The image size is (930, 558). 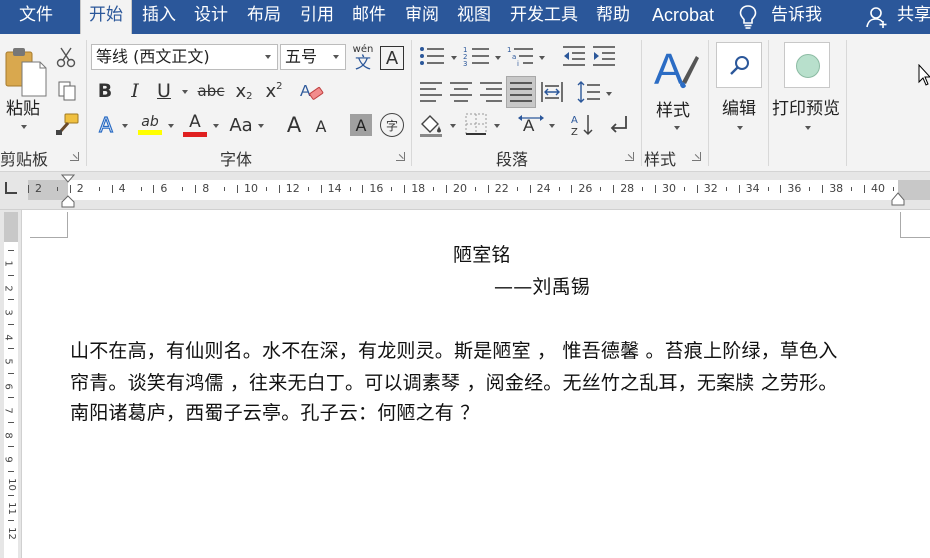 I want to click on tab-view: 视图, so click(x=474, y=17).